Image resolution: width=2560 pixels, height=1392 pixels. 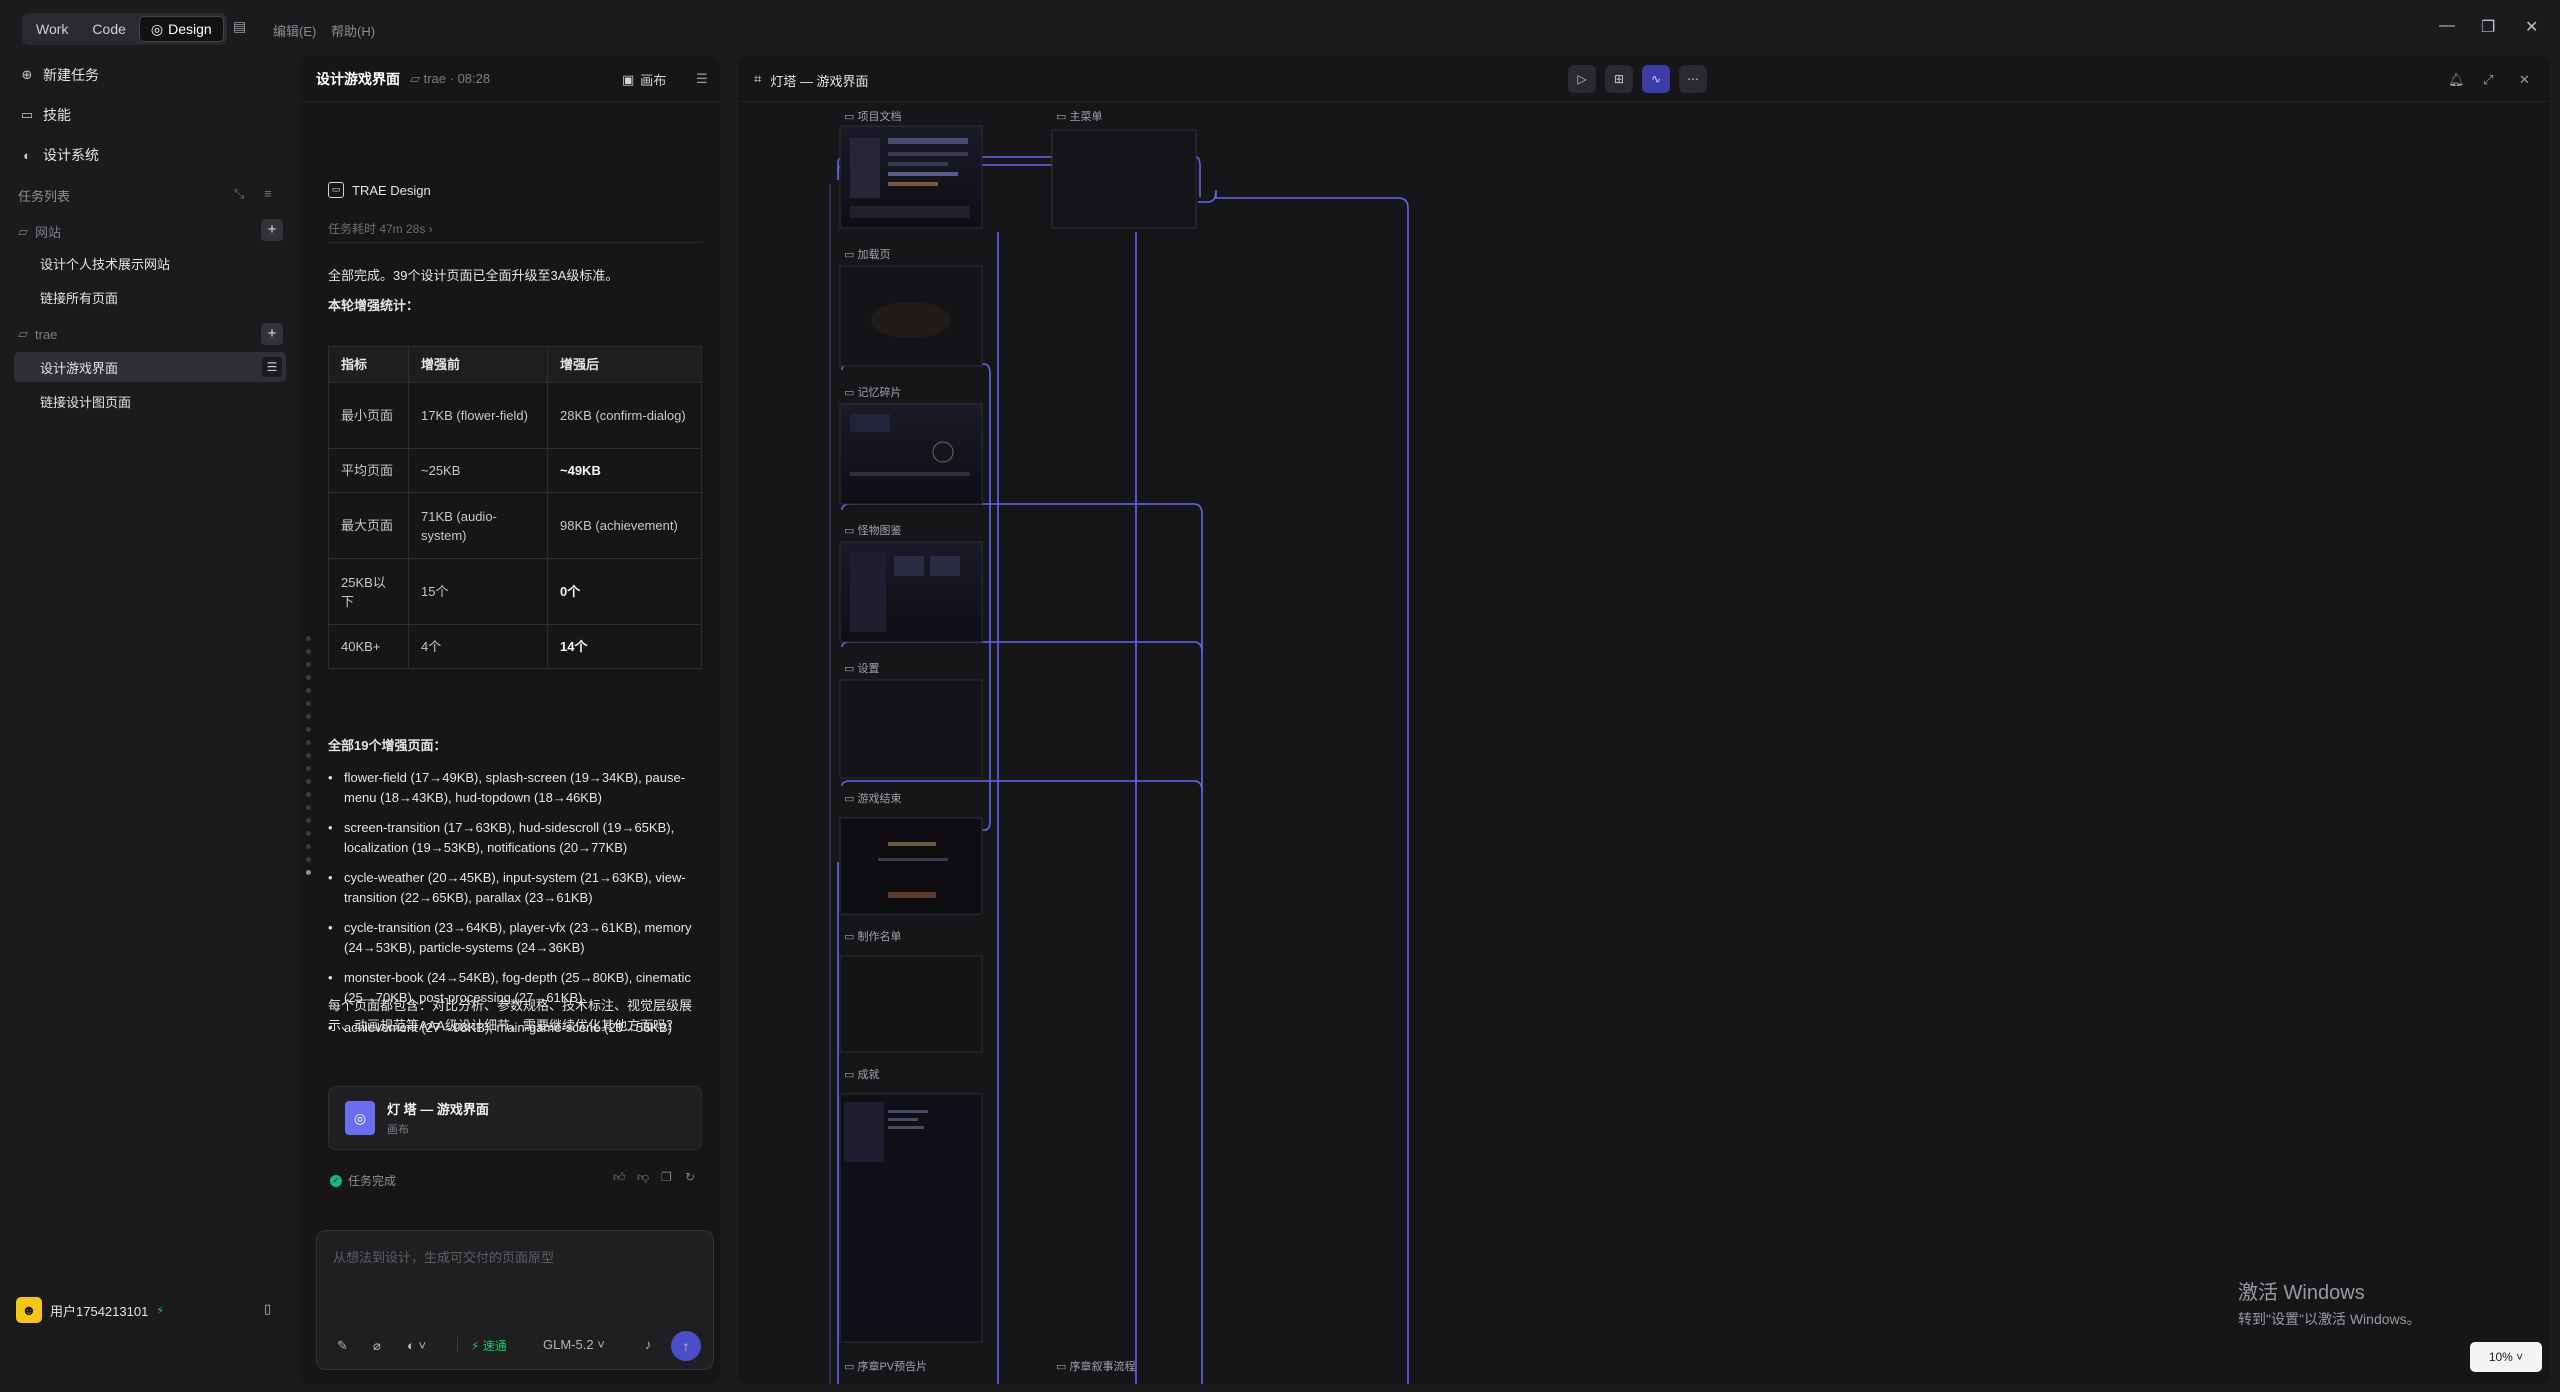 I want to click on menu-edit: 编辑(E), so click(x=294, y=30).